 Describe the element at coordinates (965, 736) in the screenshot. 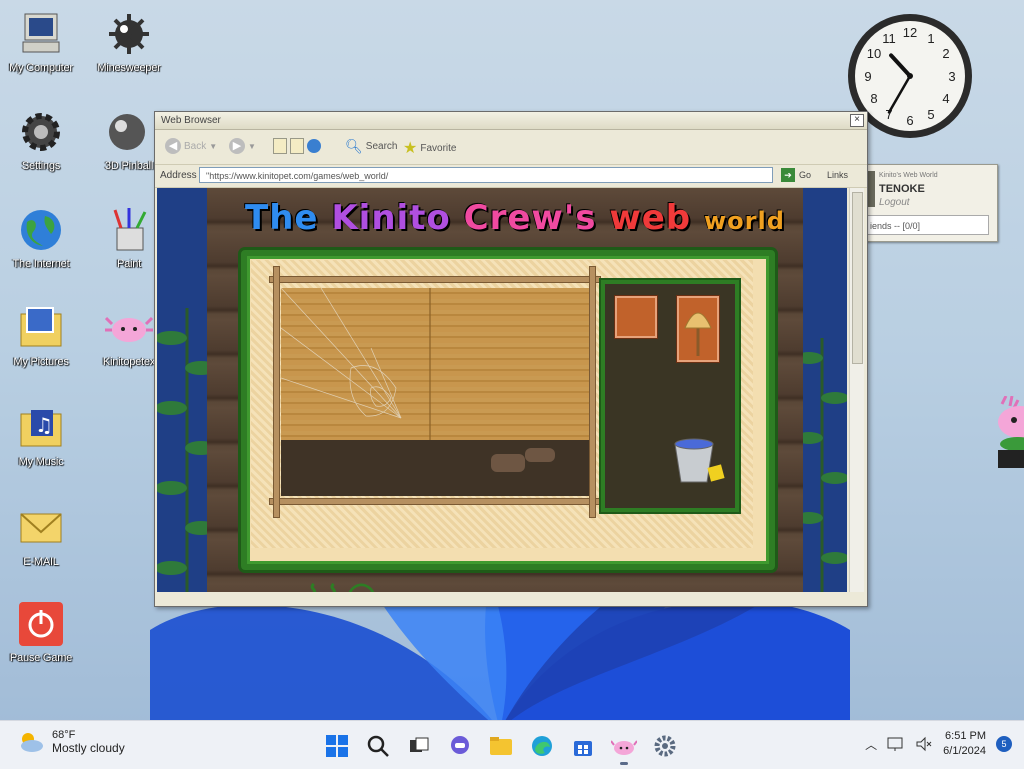

I see `taskbar-time: 6:51 PM` at that location.